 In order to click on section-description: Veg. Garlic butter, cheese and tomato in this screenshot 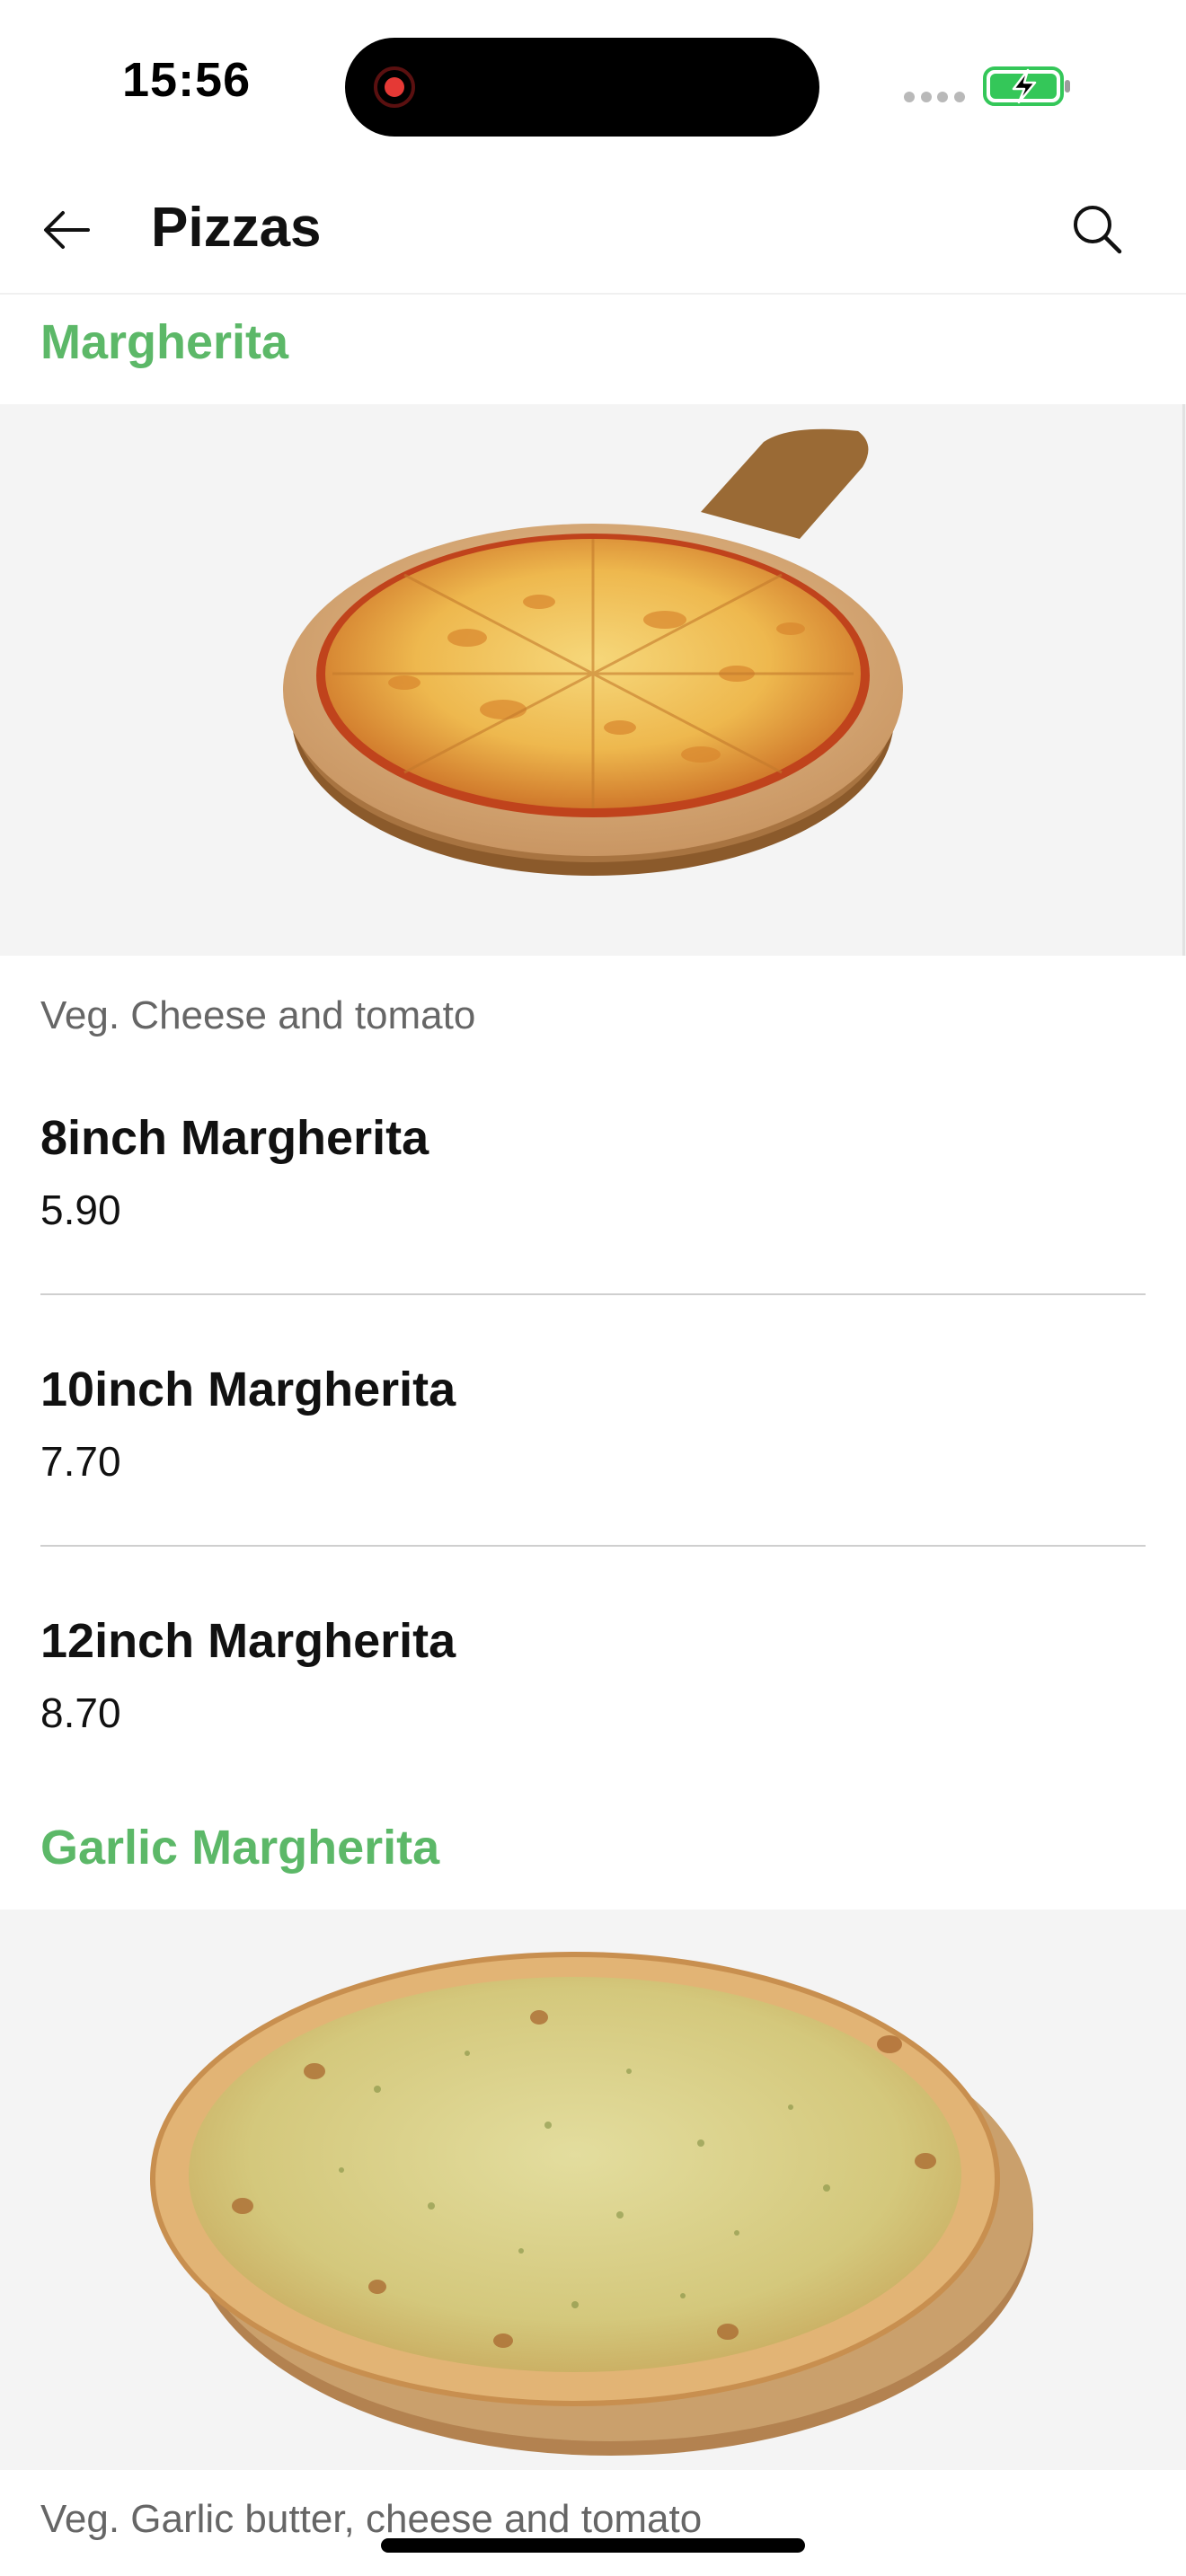, I will do `click(371, 2519)`.